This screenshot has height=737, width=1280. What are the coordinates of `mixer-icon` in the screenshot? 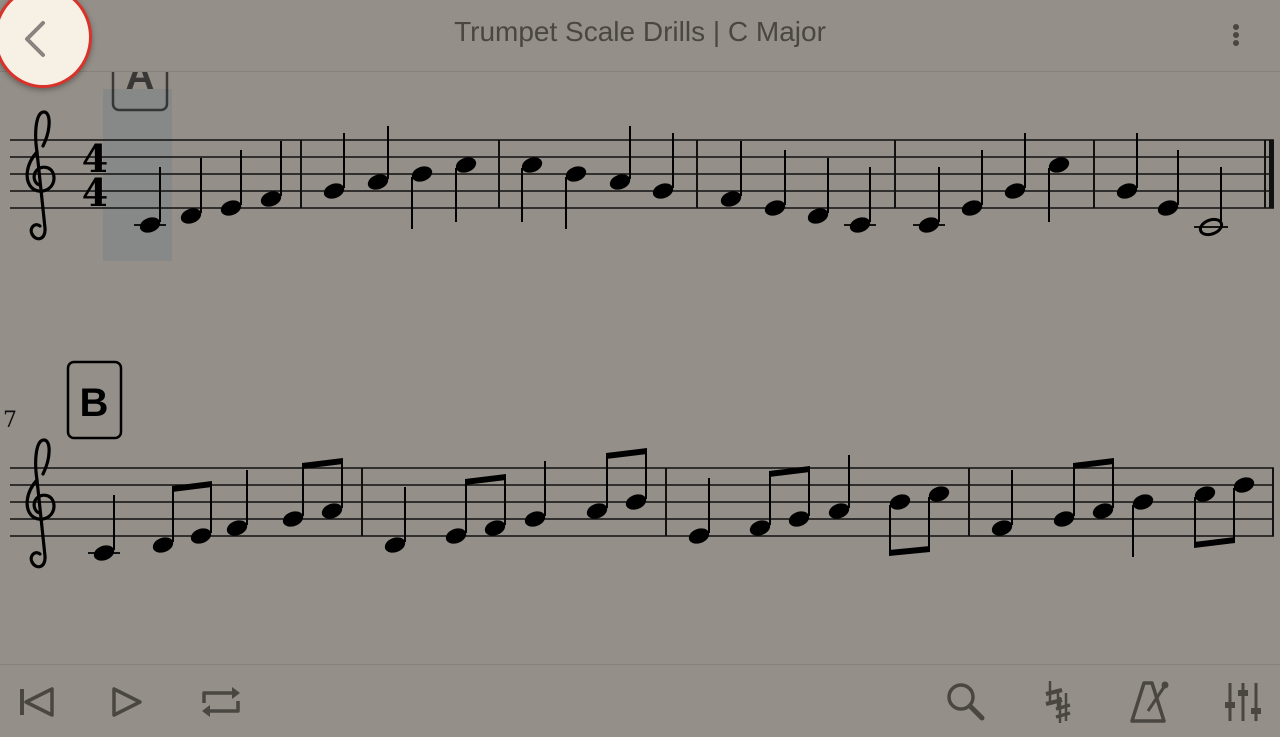 It's located at (1243, 702).